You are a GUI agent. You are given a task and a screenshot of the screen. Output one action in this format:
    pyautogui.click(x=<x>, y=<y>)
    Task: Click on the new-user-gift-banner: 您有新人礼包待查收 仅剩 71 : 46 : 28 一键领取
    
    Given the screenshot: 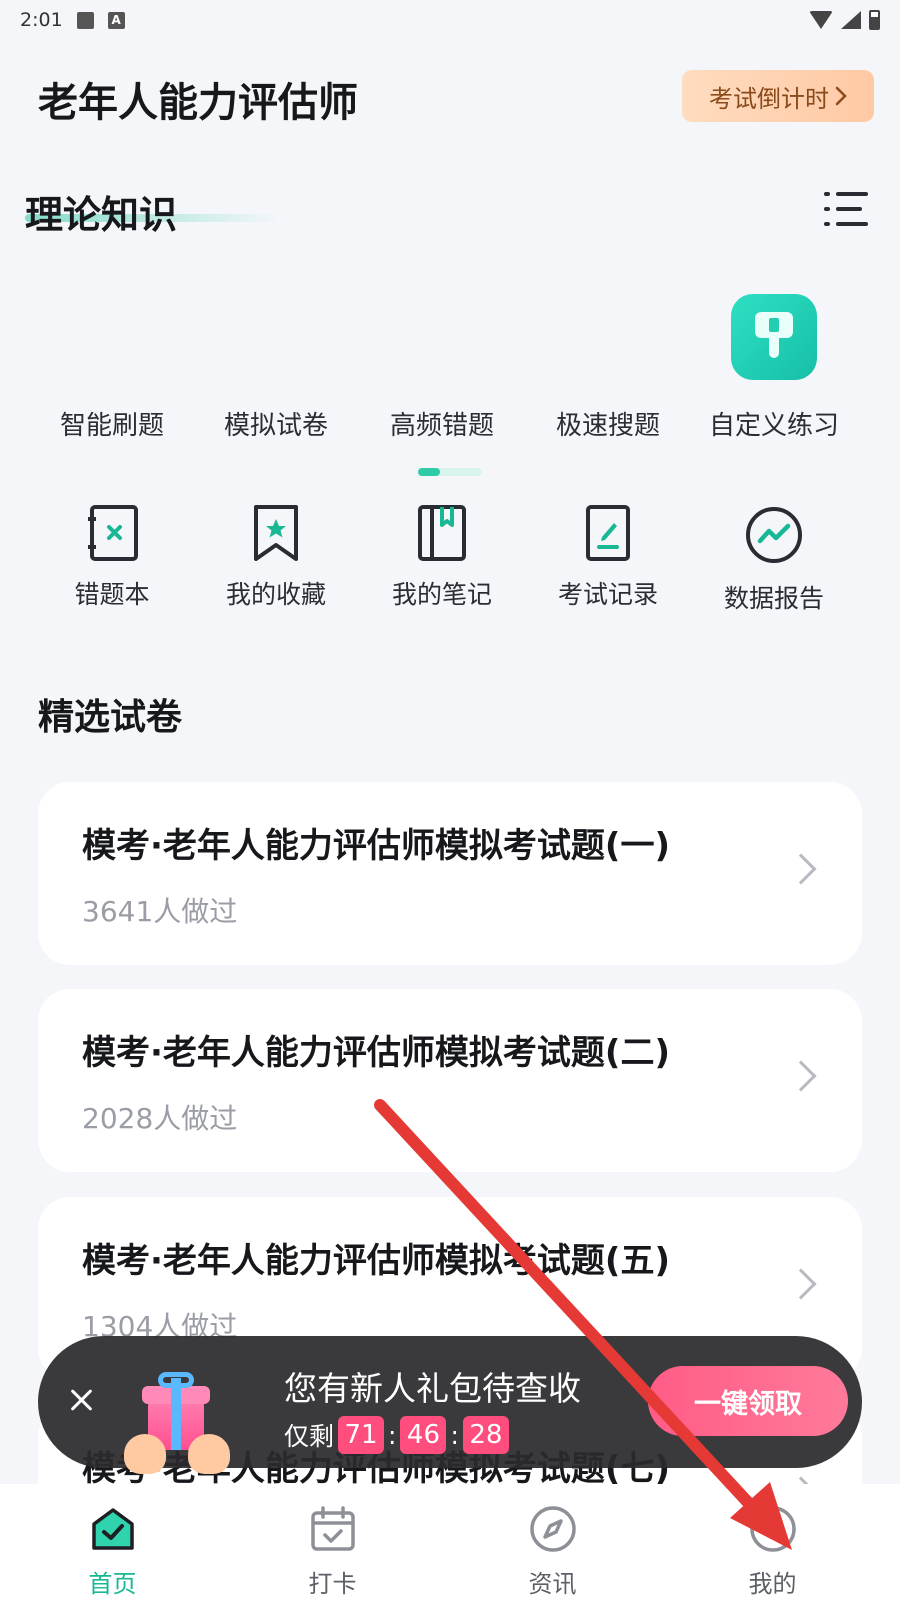 What is the action you would take?
    pyautogui.click(x=450, y=1405)
    